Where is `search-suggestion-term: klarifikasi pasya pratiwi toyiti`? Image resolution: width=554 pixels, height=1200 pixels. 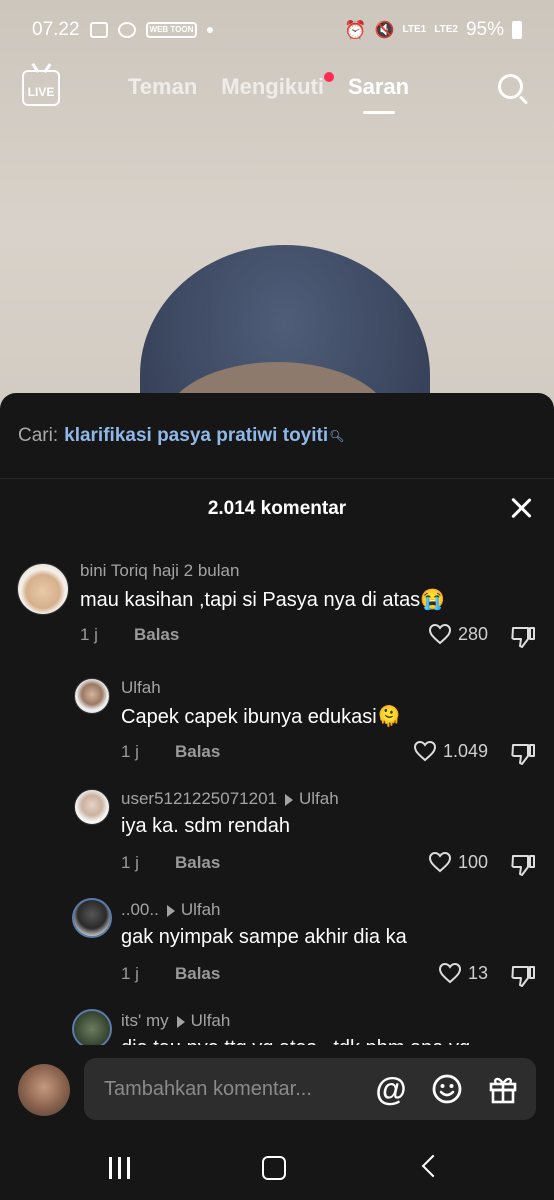
search-suggestion-term: klarifikasi pasya pratiwi toyiti is located at coordinates (196, 435).